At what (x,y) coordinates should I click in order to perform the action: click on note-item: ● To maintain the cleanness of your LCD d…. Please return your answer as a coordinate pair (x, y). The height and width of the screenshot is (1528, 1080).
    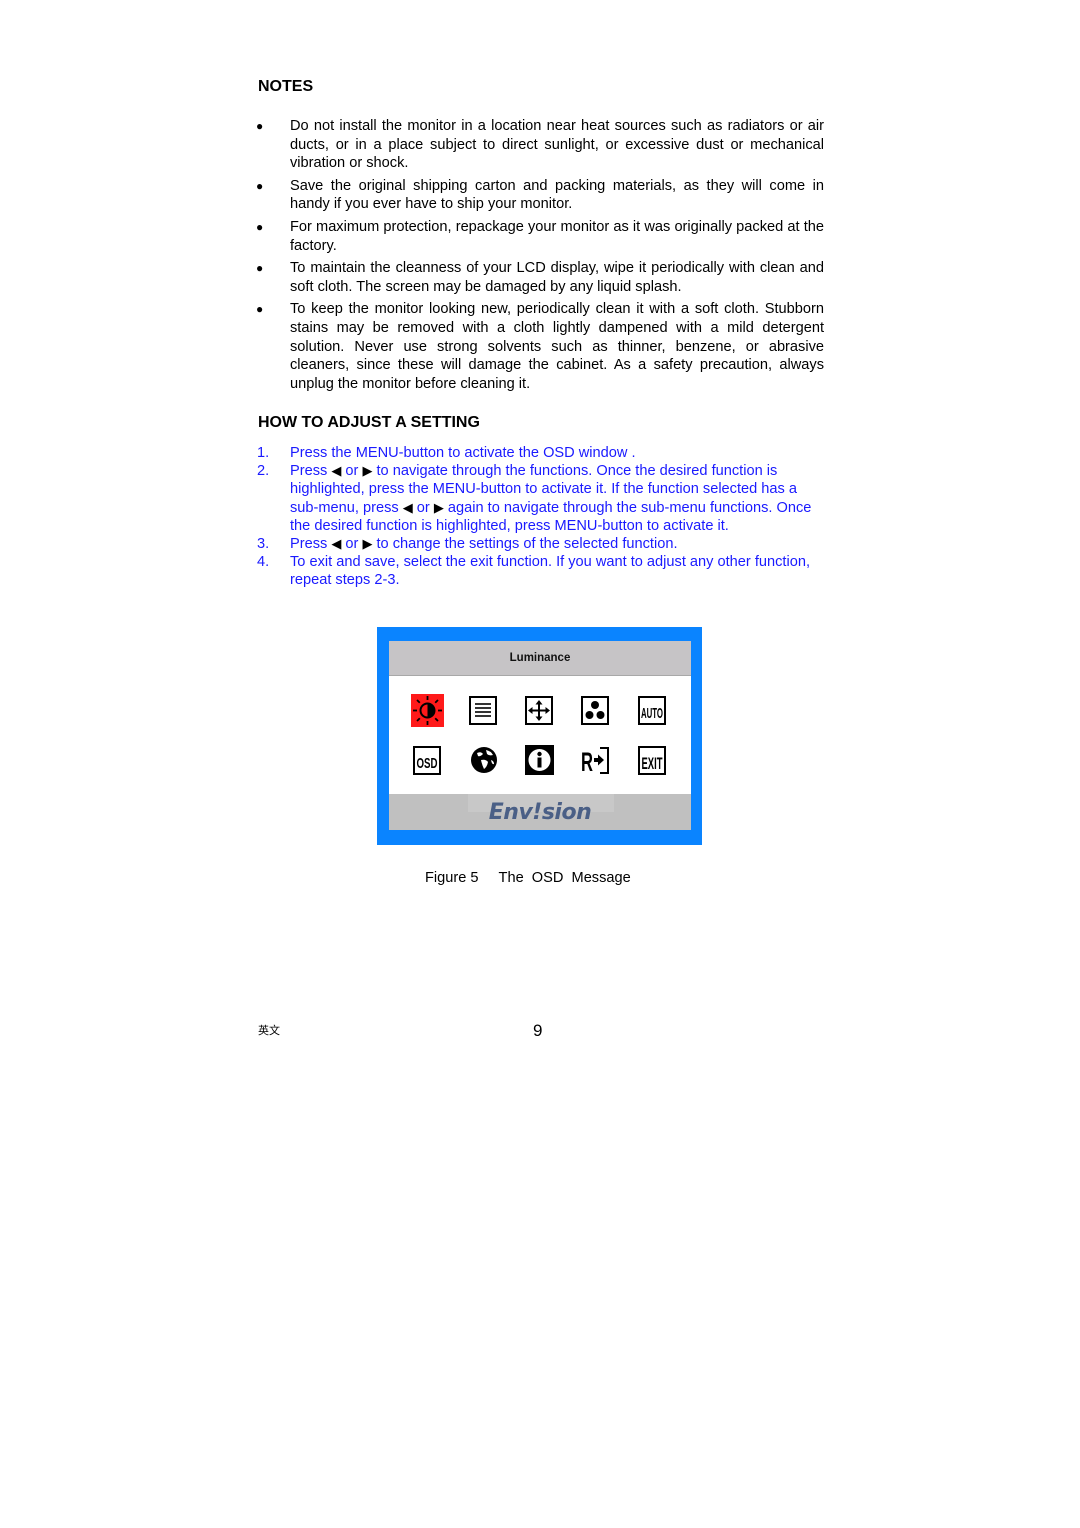
    Looking at the image, I should click on (540, 277).